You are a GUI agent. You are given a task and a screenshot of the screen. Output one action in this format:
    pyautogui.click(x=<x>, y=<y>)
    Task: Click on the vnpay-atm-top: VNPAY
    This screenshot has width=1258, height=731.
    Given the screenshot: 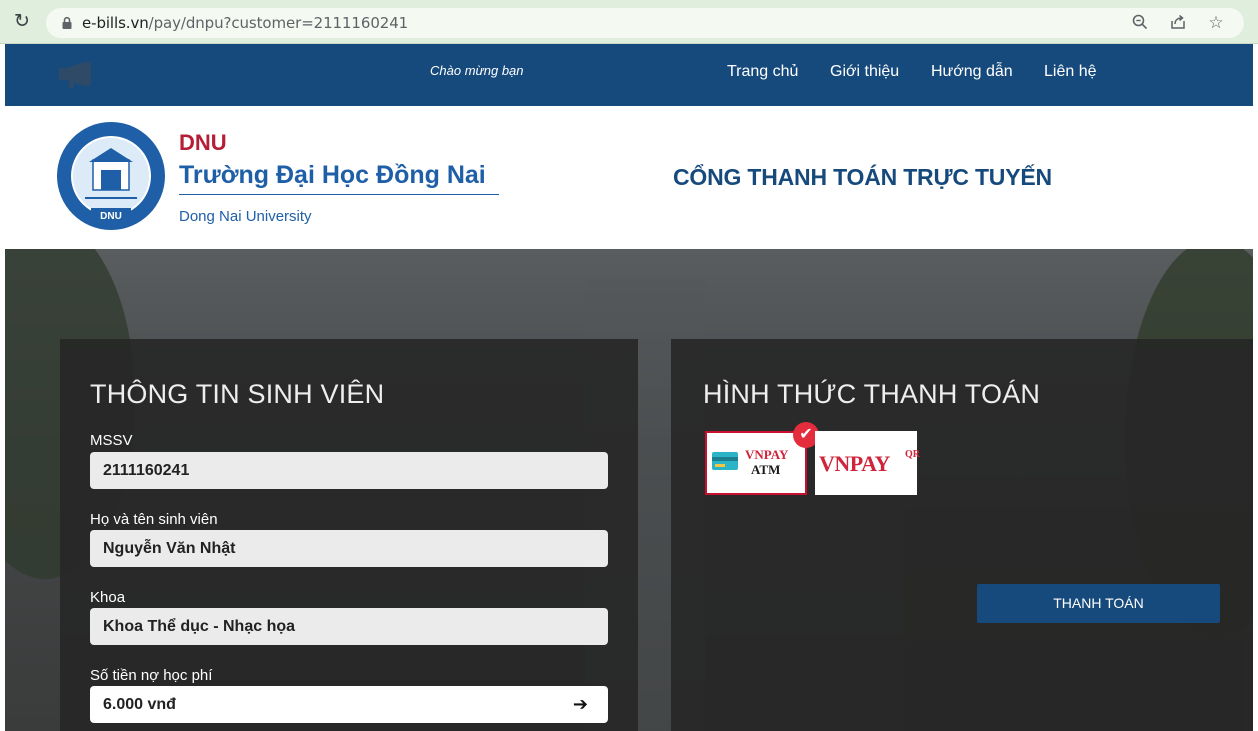 What is the action you would take?
    pyautogui.click(x=767, y=454)
    